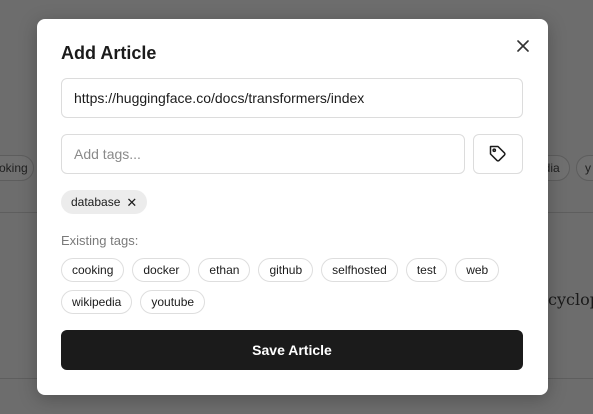 Image resolution: width=593 pixels, height=414 pixels. What do you see at coordinates (224, 270) in the screenshot?
I see `existing-tag-chip: ethan` at bounding box center [224, 270].